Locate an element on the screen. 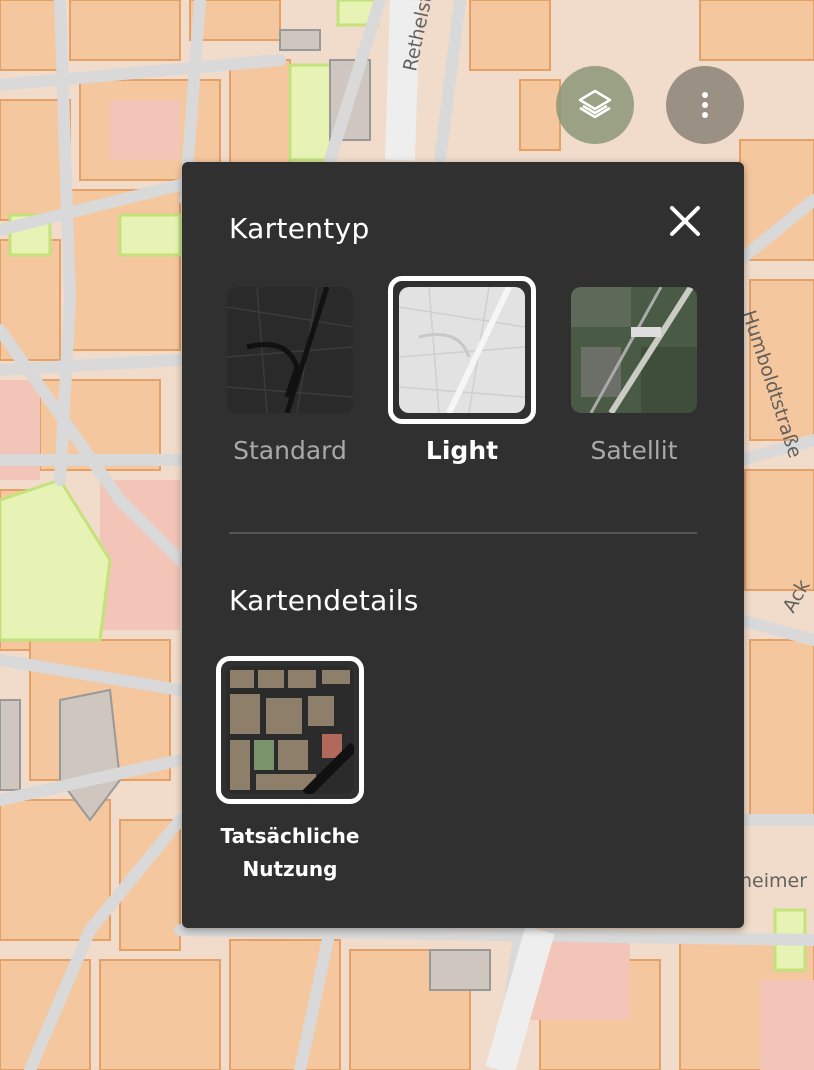 The width and height of the screenshot is (814, 1070). map-detail-actual-use-label: Tatsächliche Nutzung is located at coordinates (290, 852).